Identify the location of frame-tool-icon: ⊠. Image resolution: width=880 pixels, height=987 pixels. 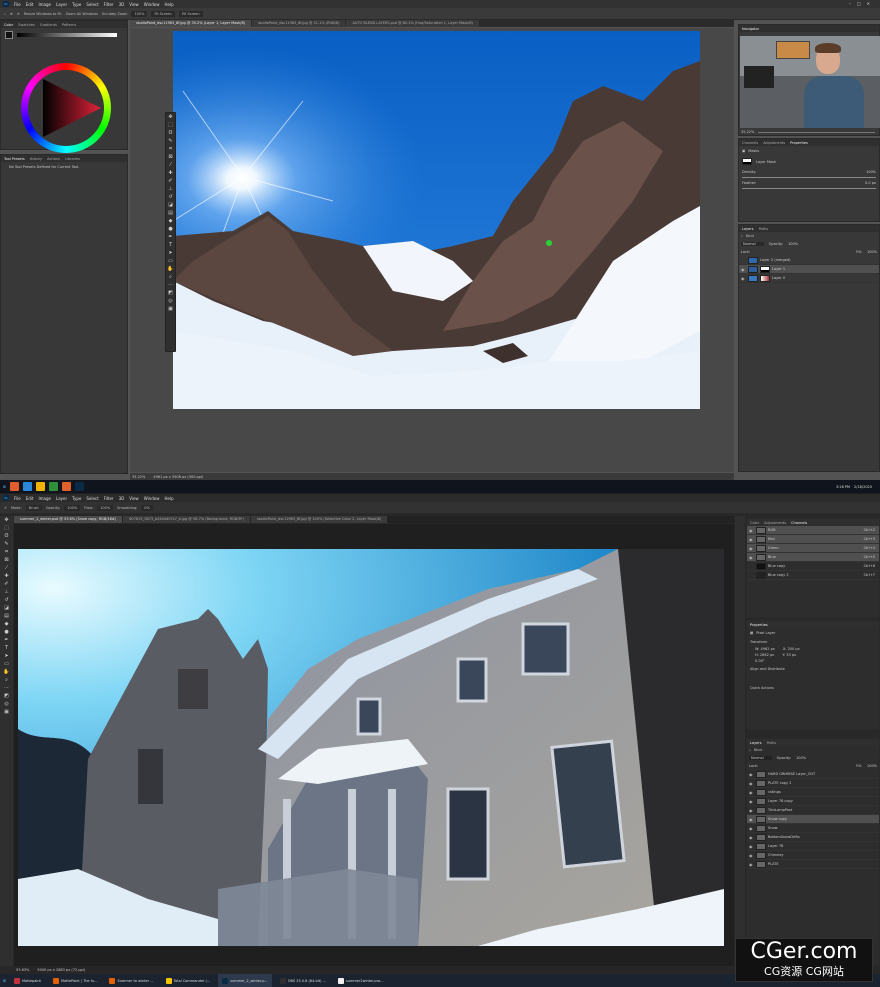
(170, 157).